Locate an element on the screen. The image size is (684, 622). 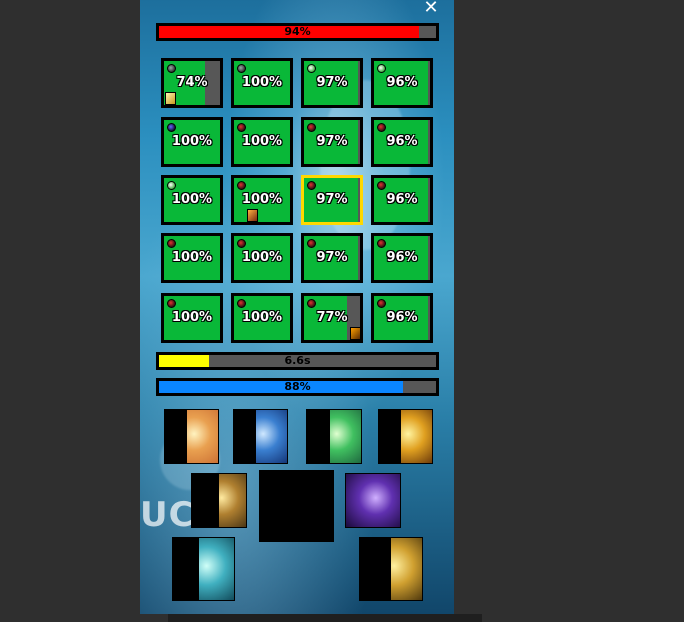
gold-column-spell-icon is located at coordinates (391, 569).